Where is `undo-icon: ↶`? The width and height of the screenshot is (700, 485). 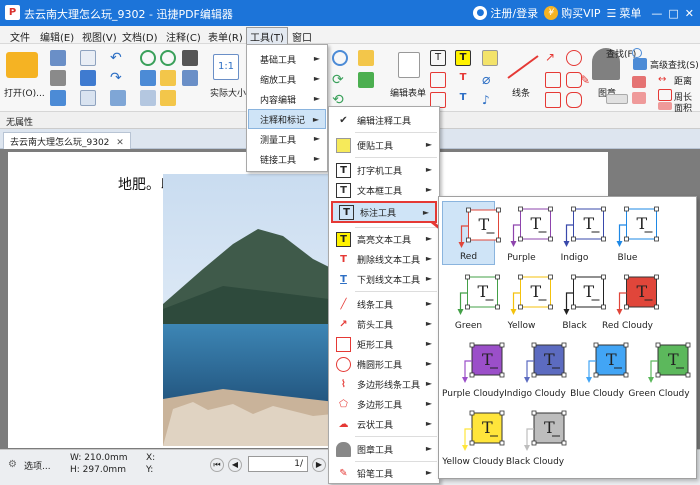 undo-icon: ↶ is located at coordinates (118, 58).